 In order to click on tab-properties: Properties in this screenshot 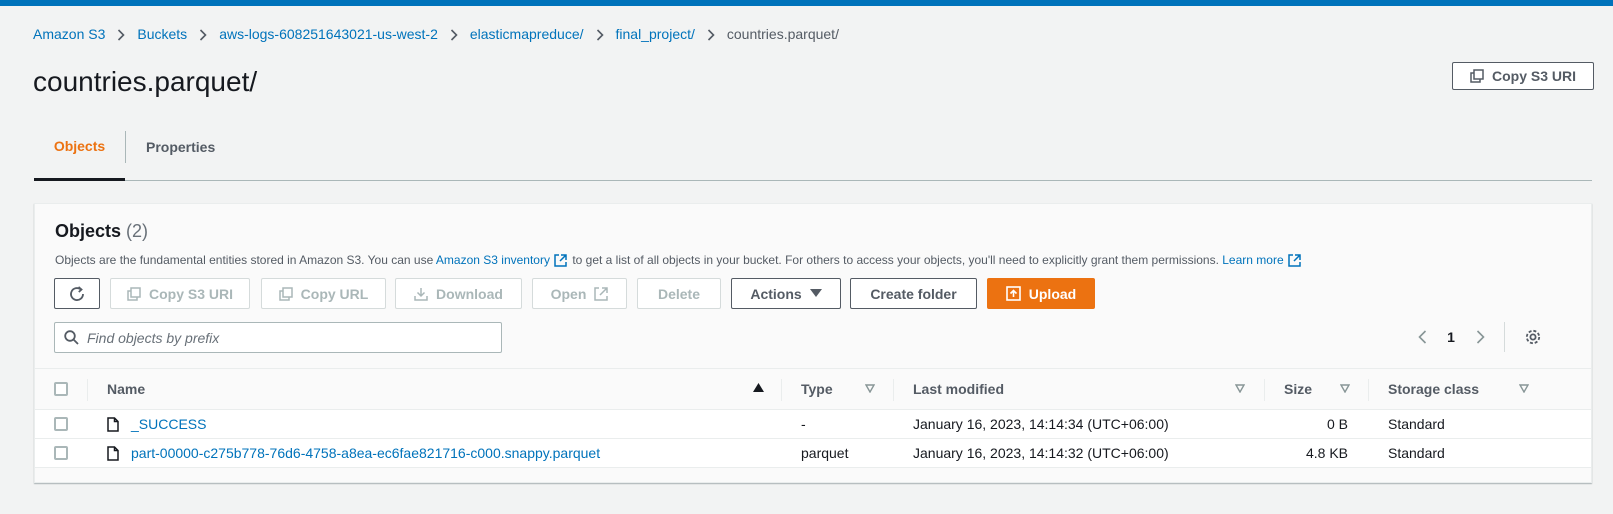, I will do `click(180, 155)`.